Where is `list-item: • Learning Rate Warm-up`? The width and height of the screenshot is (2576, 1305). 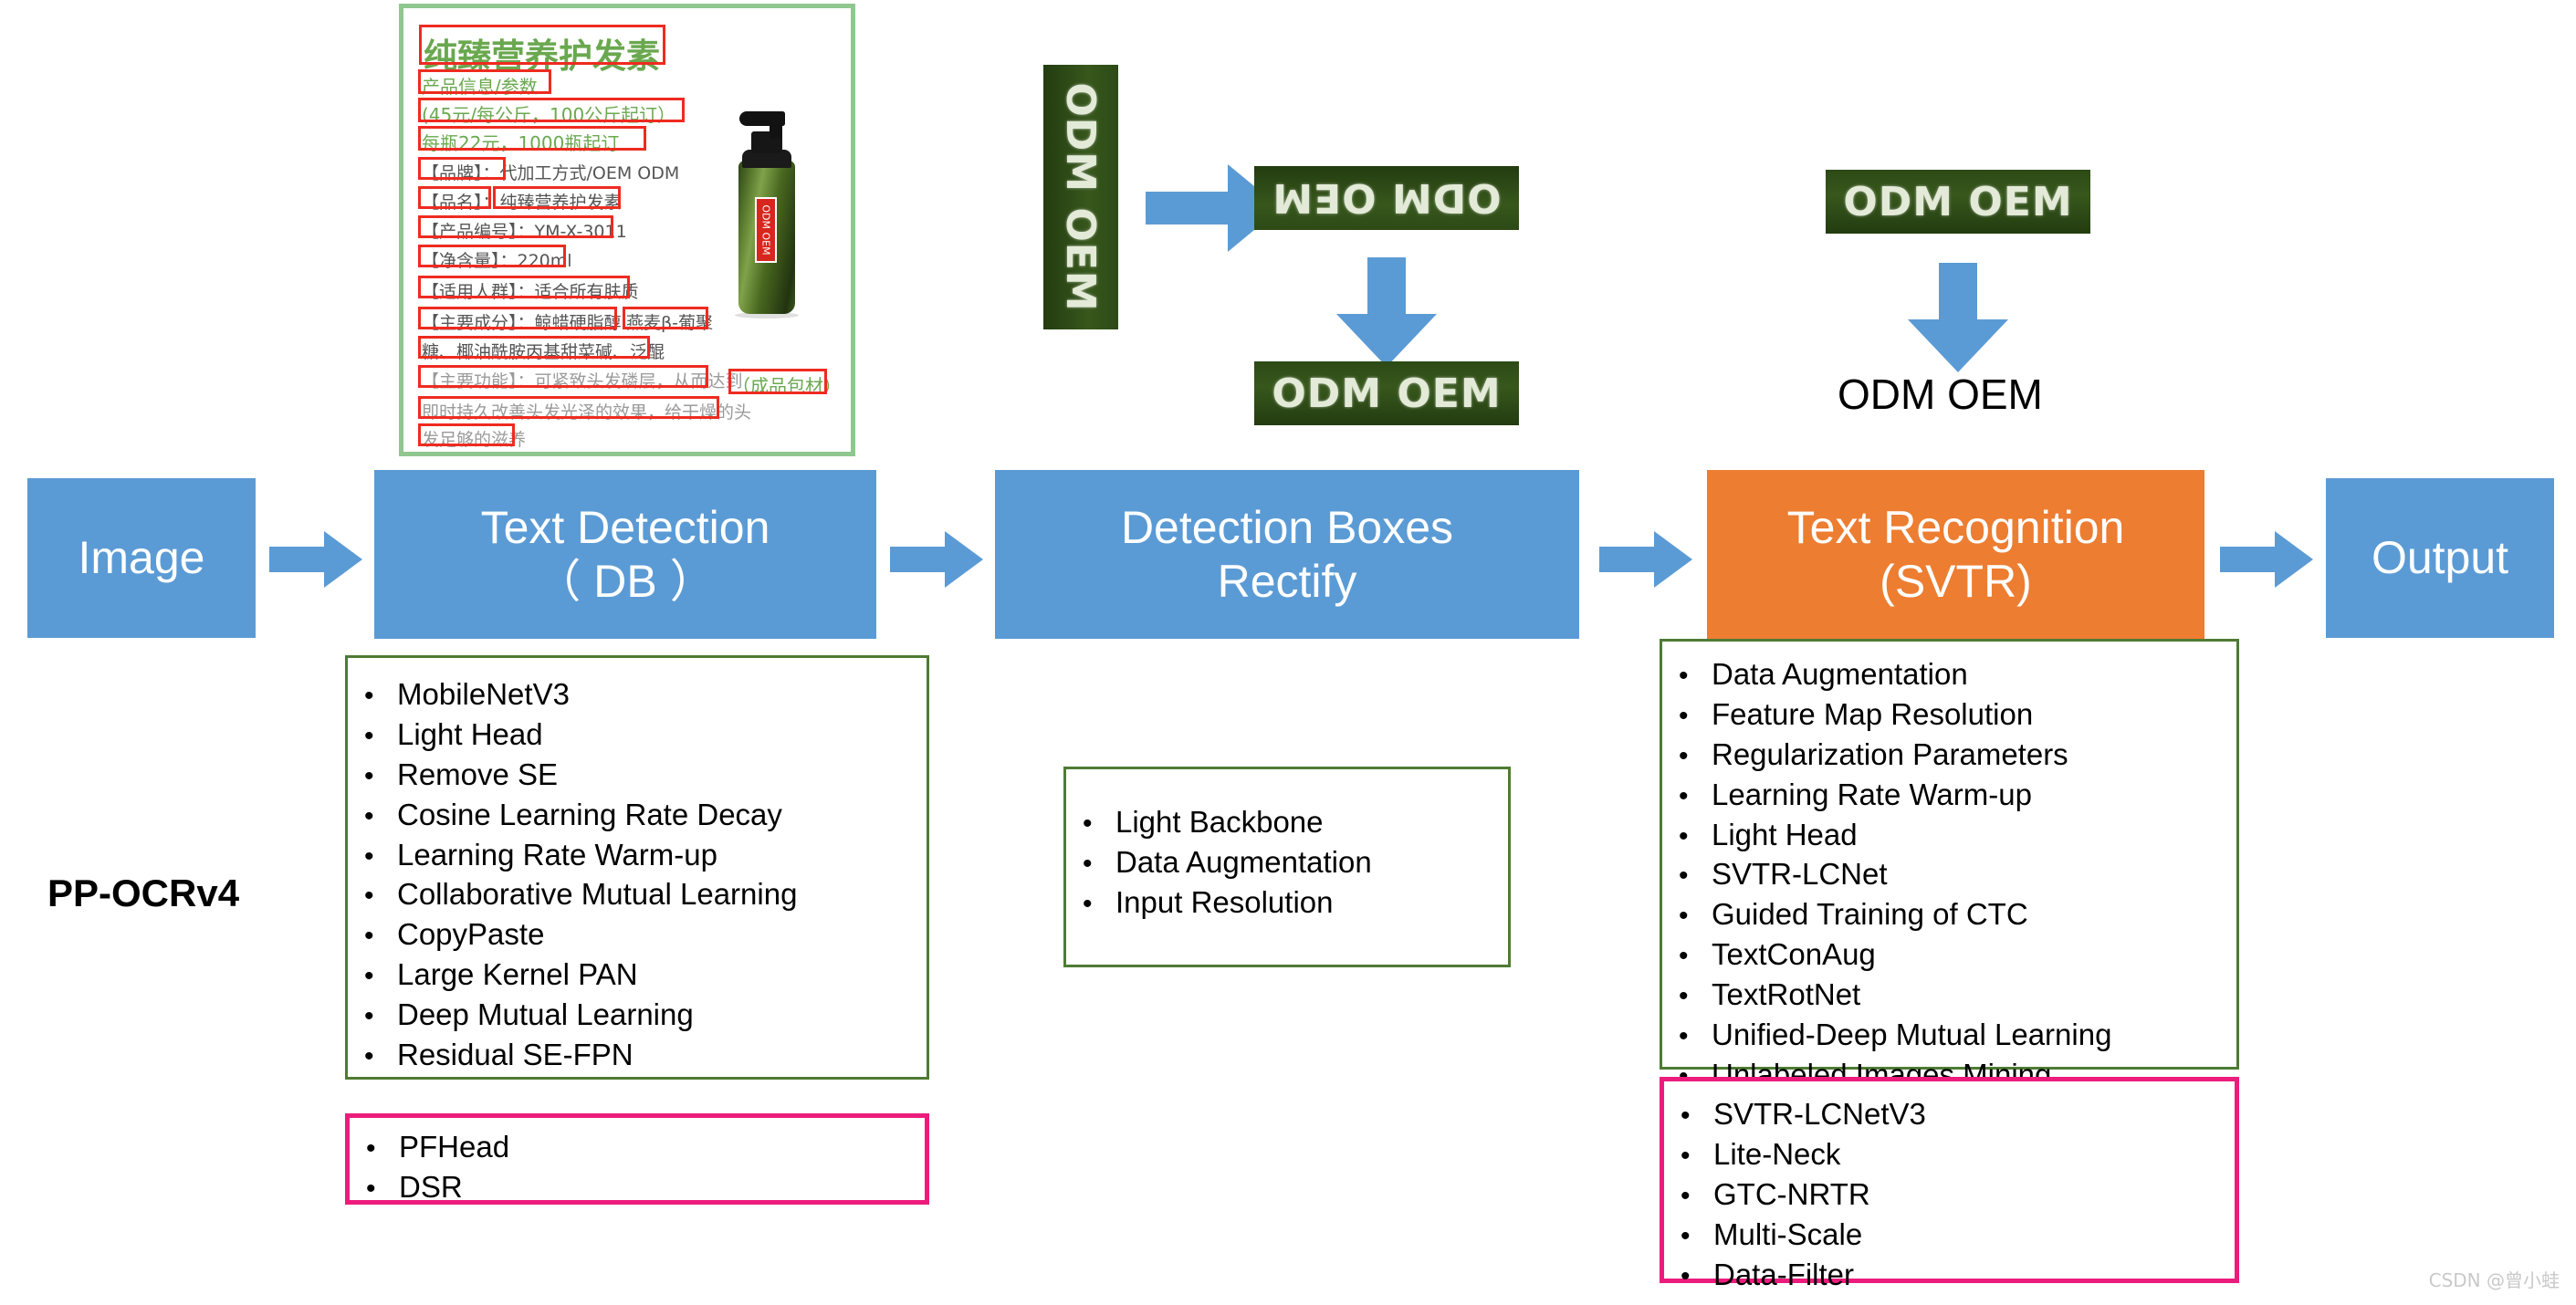
list-item: • Learning Rate Warm-up is located at coordinates (638, 855).